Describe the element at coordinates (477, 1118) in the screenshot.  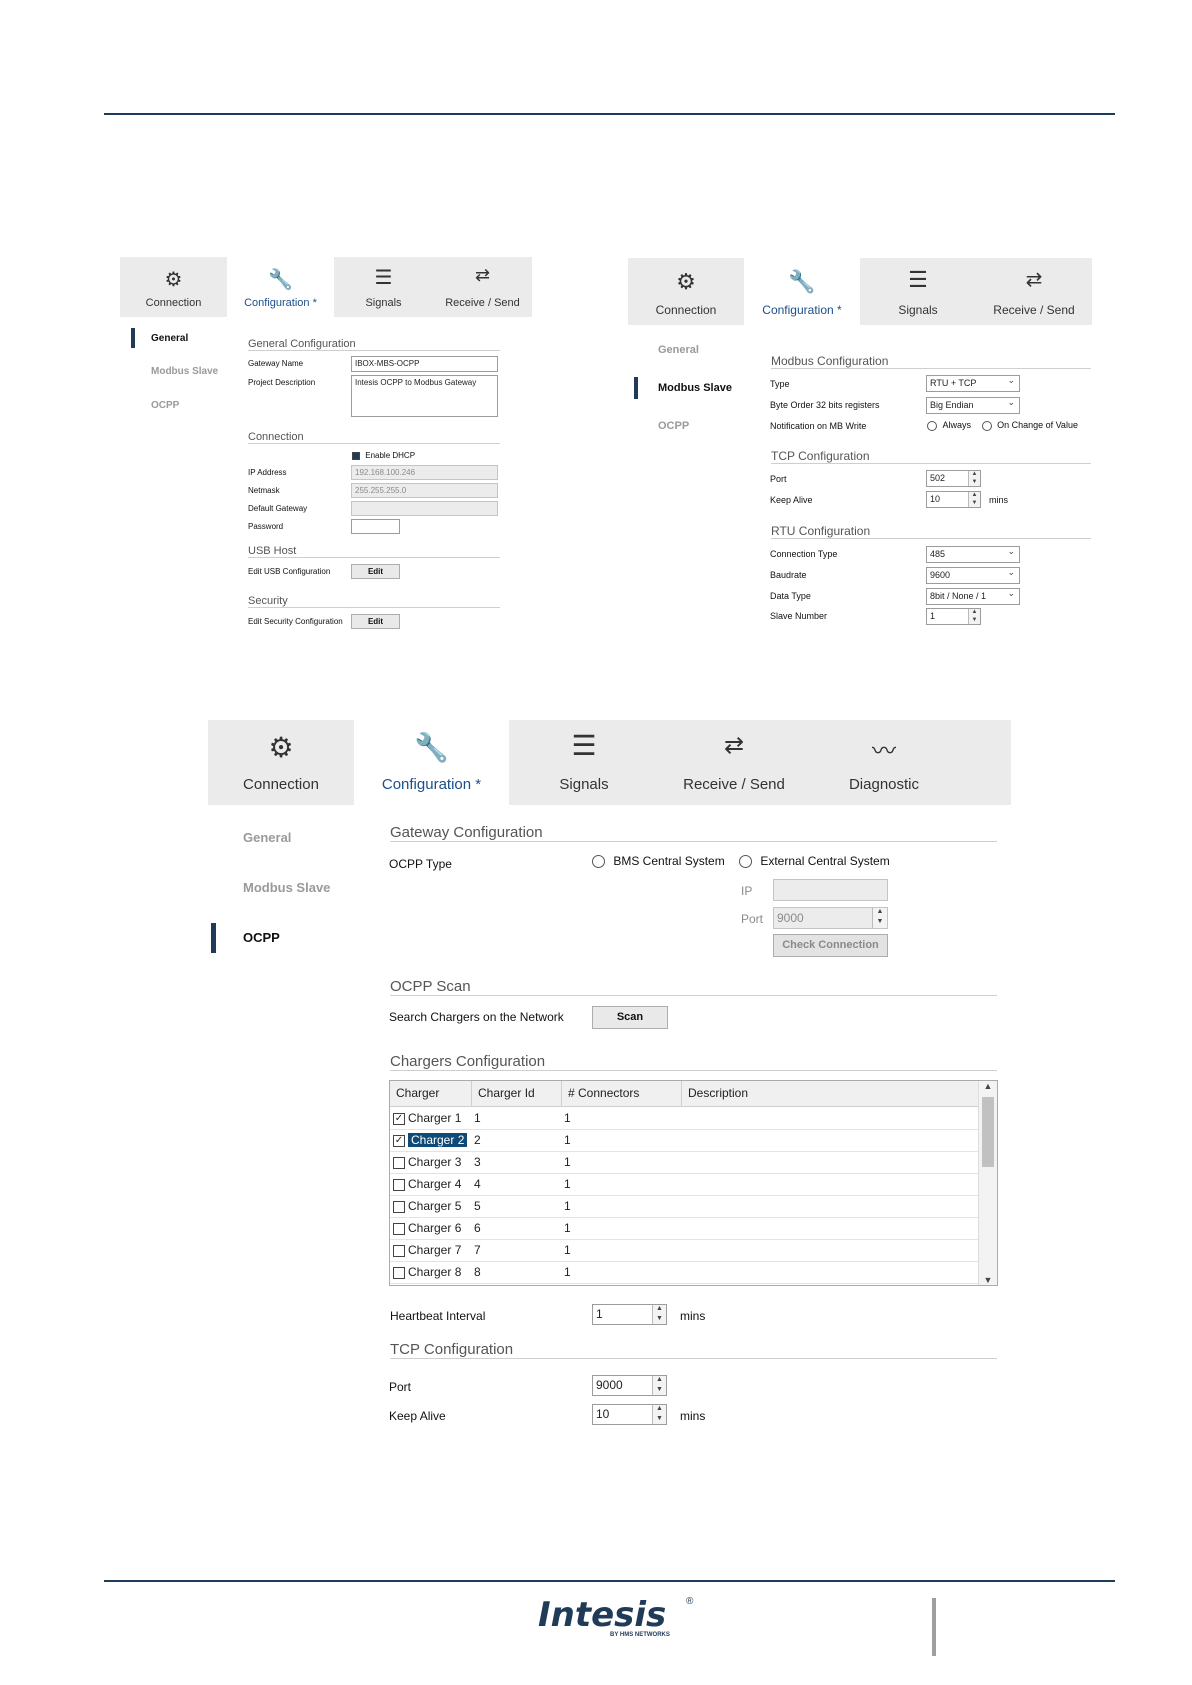
I see `charger-id: 1` at that location.